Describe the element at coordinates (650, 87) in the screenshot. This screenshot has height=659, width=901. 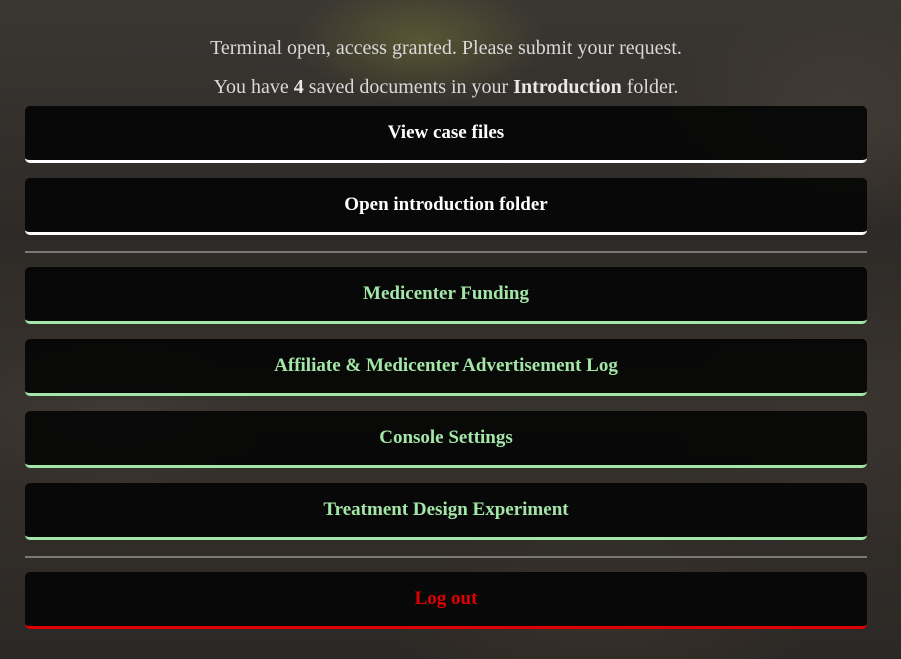
I see `documents-summary-suffix: folder.` at that location.